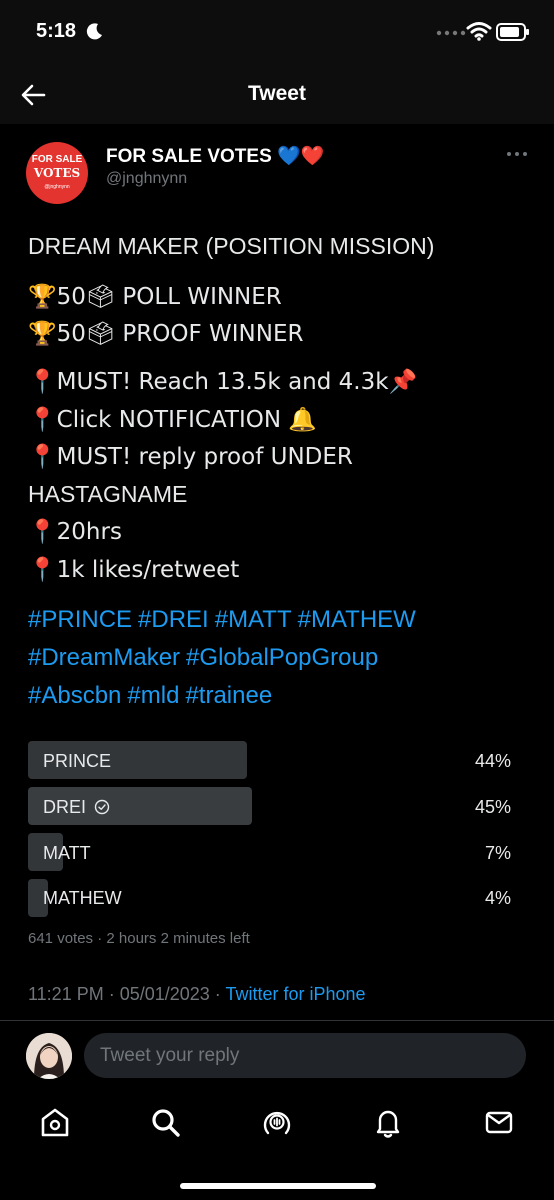 The width and height of the screenshot is (554, 1200). Describe the element at coordinates (388, 1122) in the screenshot. I see `notifications-icon` at that location.